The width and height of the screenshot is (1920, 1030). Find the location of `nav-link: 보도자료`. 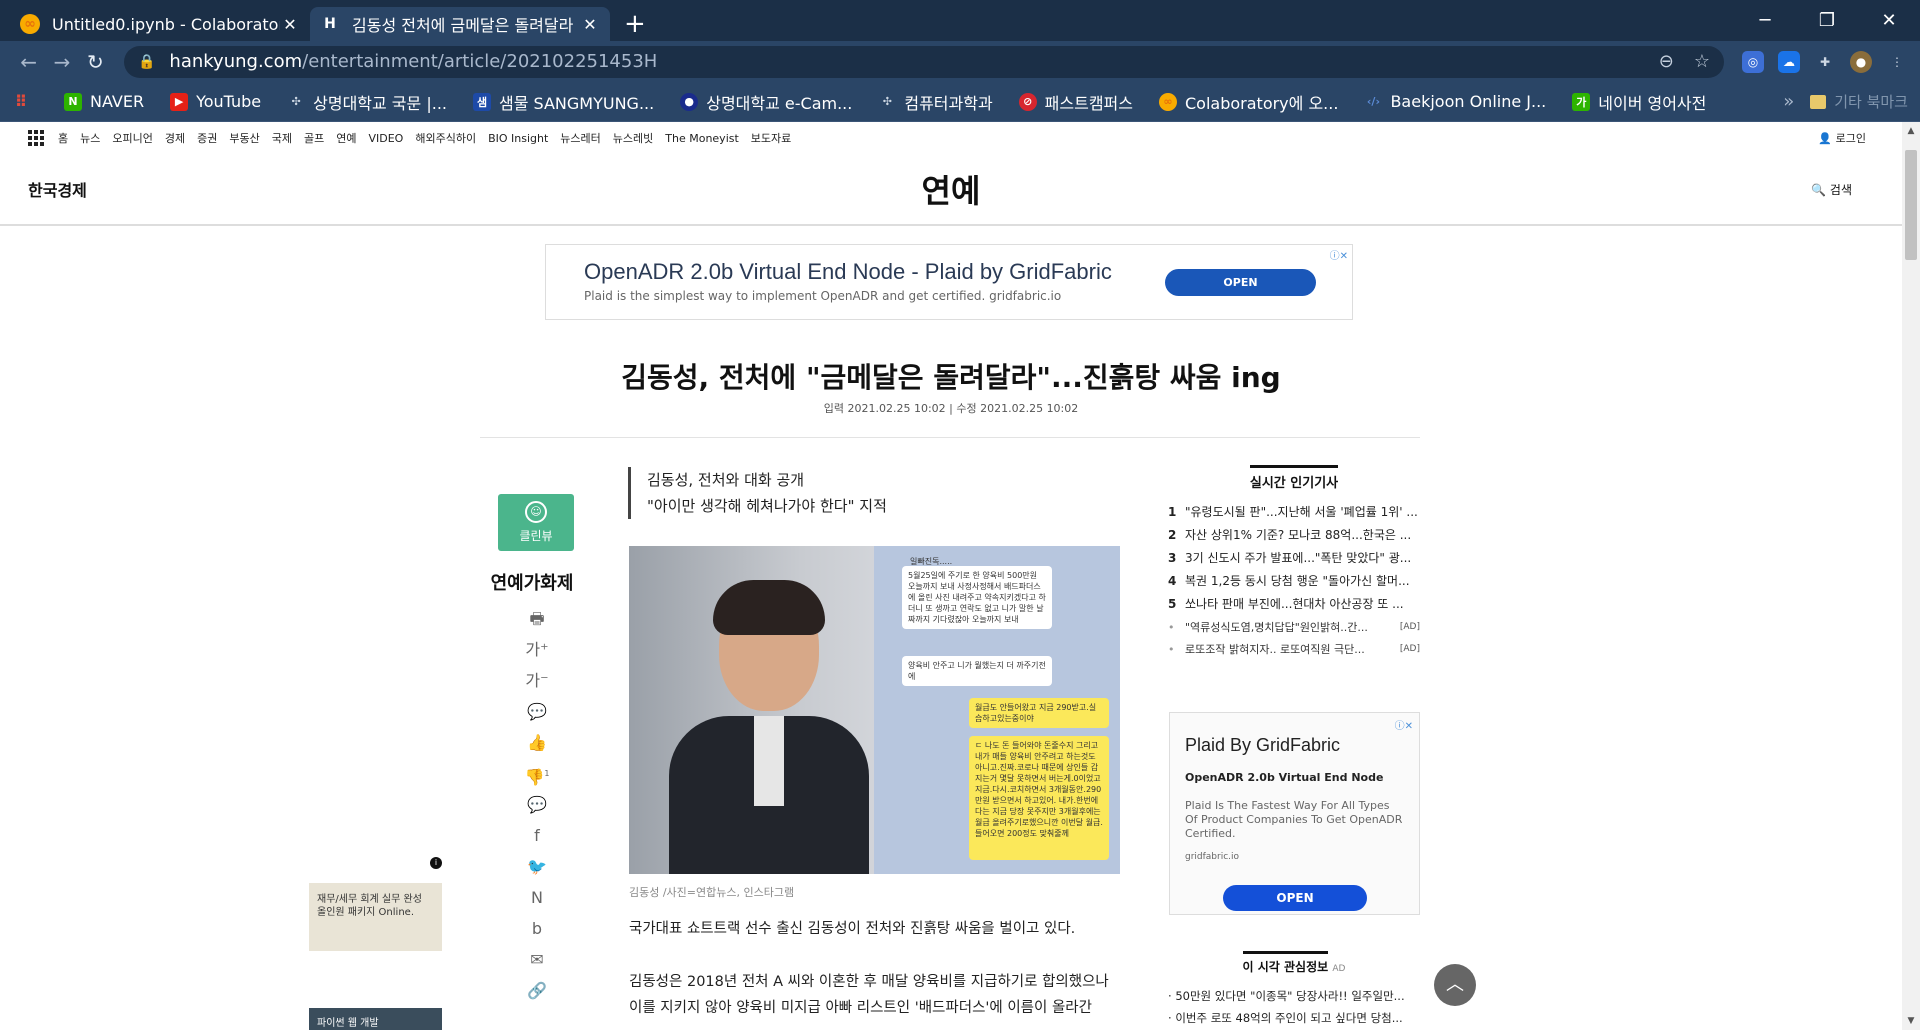

nav-link: 보도자료 is located at coordinates (771, 138).